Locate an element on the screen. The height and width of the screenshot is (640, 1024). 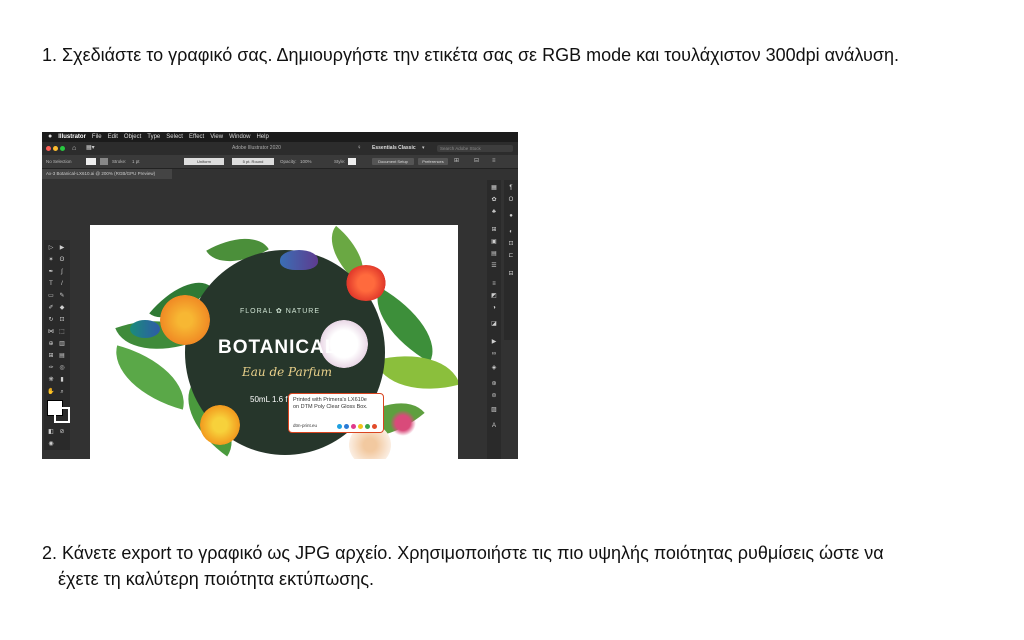
curvature-tool-icon: ∫ is located at coordinates (62, 272).